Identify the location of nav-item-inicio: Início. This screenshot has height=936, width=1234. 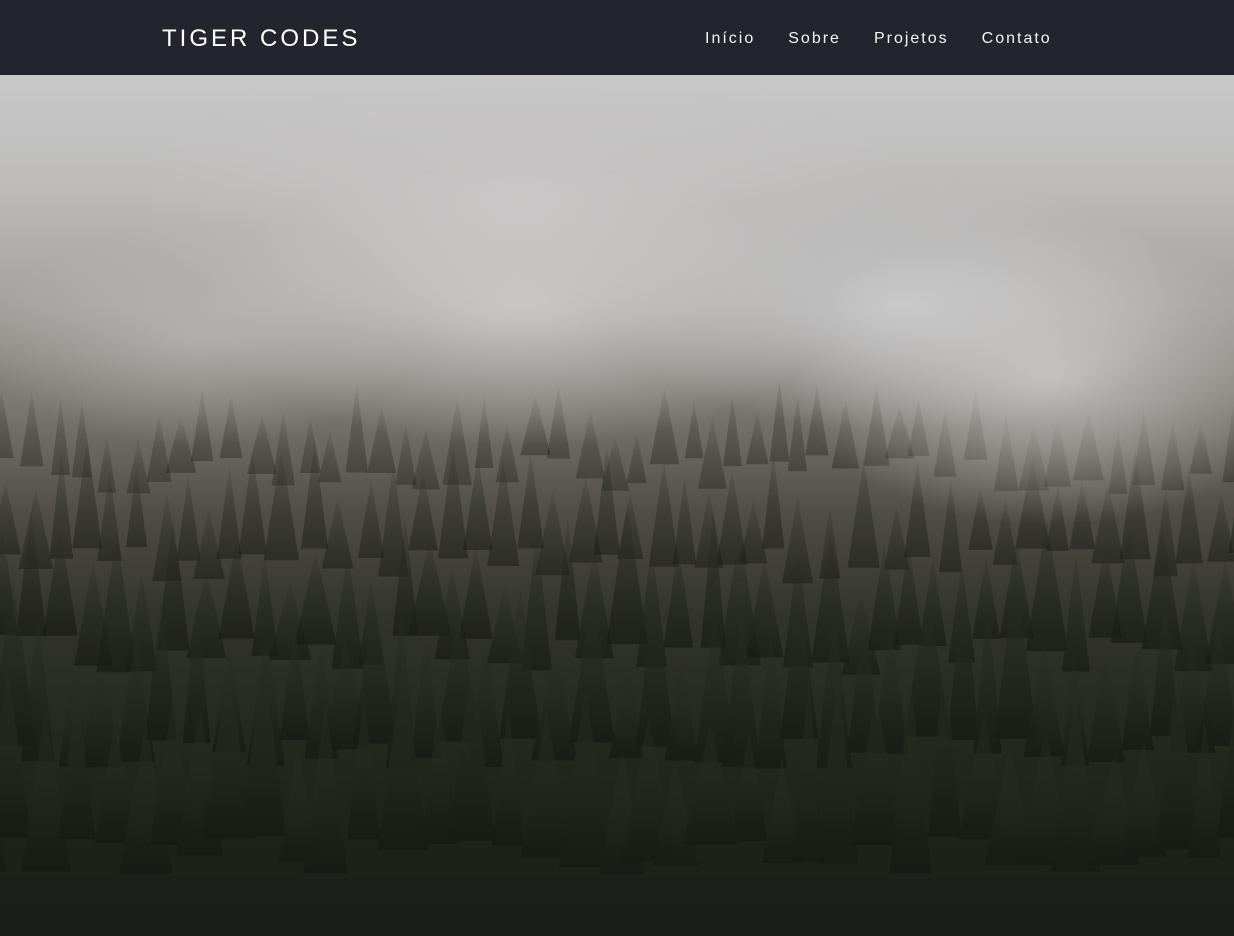
(730, 37).